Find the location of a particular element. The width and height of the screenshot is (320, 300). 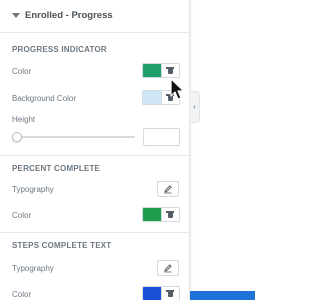

height-slider-handle is located at coordinates (17, 137).